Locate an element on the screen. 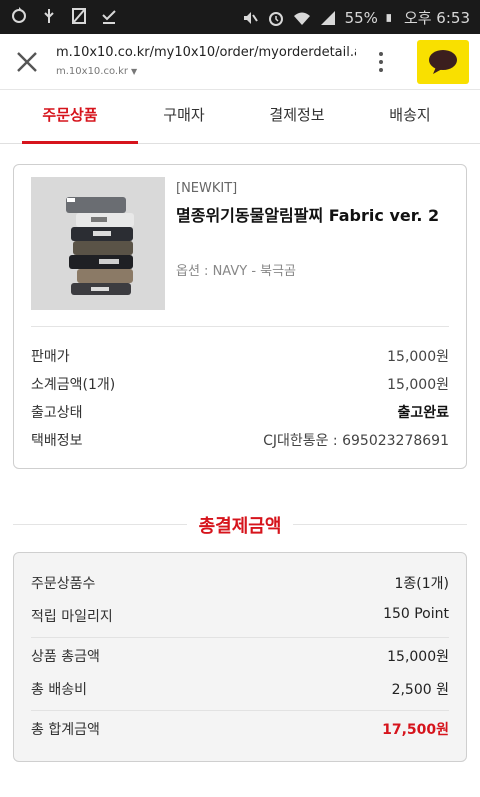 This screenshot has width=480, height=797. detail-label: 소계금액(1개) is located at coordinates (73, 385).